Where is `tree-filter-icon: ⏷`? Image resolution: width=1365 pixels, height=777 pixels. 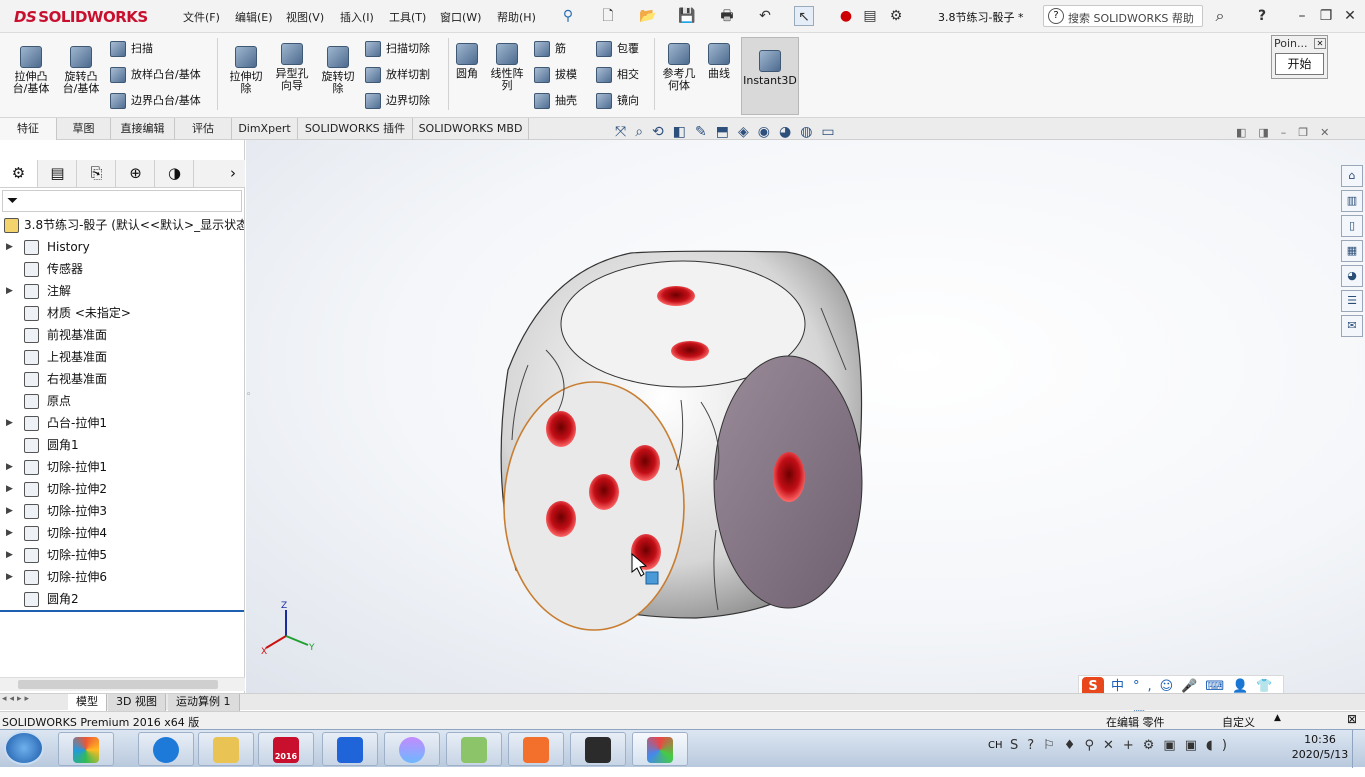 tree-filter-icon: ⏷ is located at coordinates (122, 201).